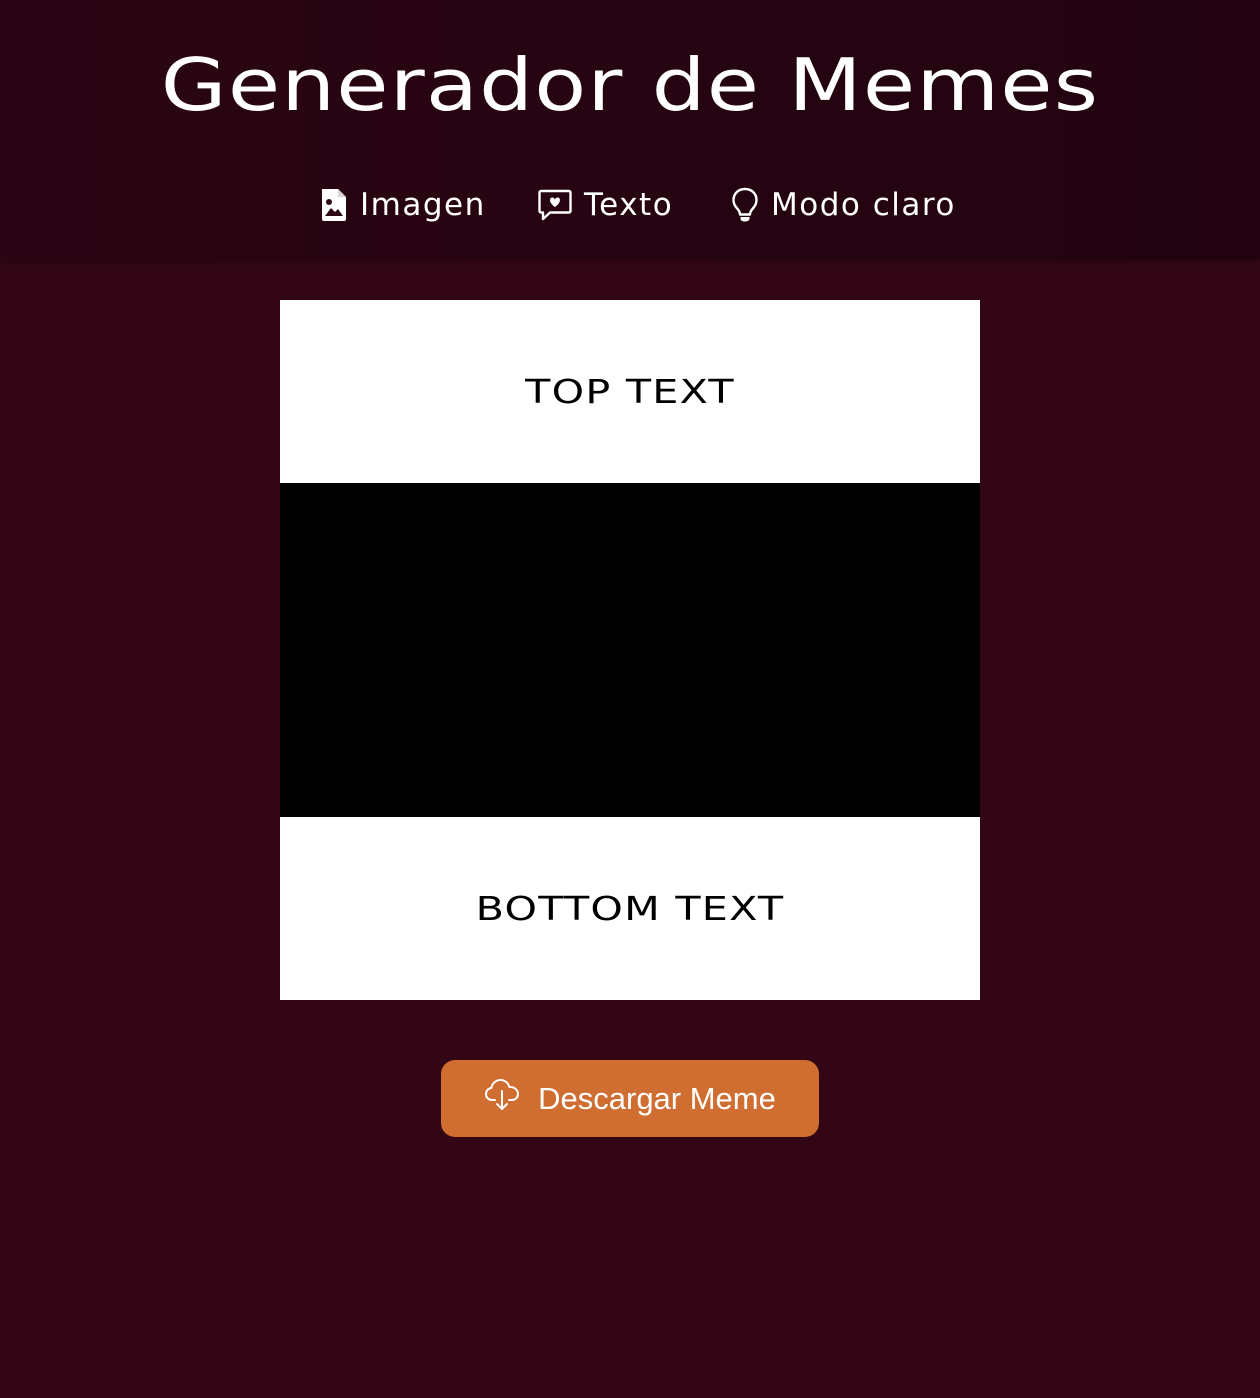 This screenshot has width=1260, height=1398. I want to click on light-mode-button: Modo claro, so click(843, 205).